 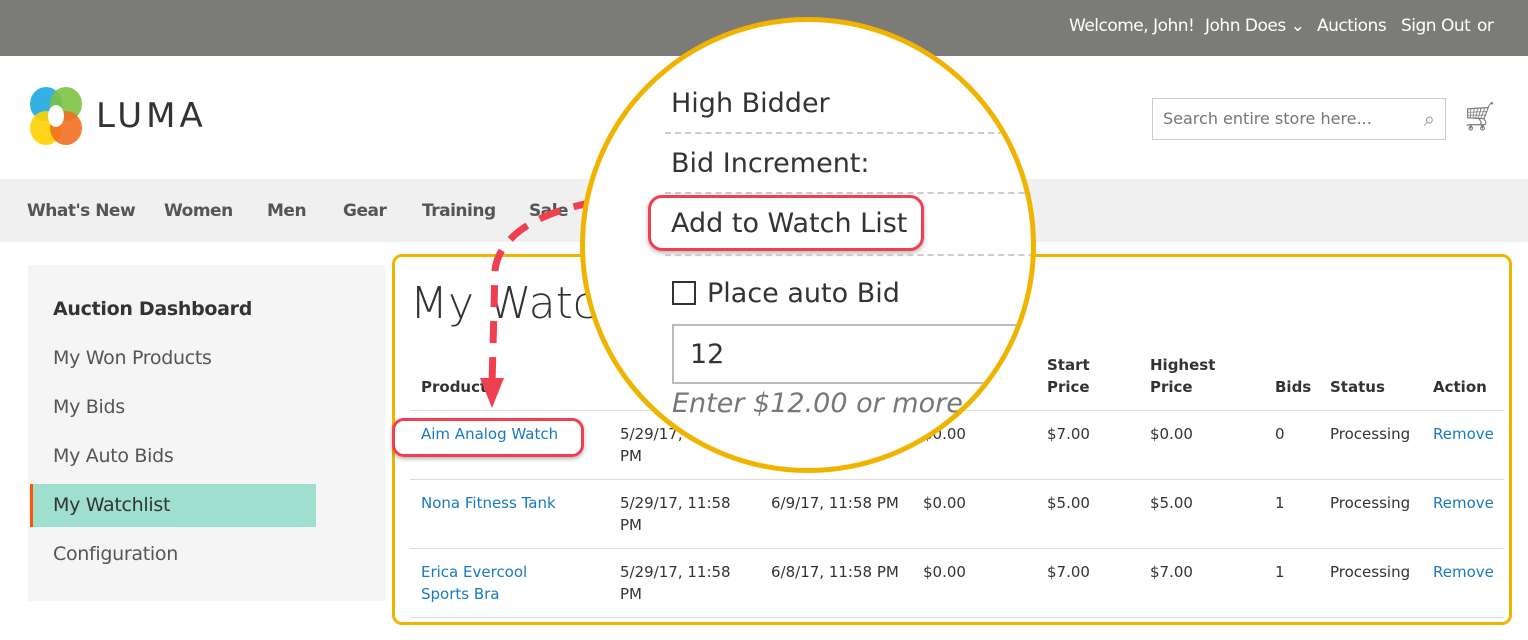 I want to click on sidebar-item-watchlist: My Watchlist, so click(x=173, y=505).